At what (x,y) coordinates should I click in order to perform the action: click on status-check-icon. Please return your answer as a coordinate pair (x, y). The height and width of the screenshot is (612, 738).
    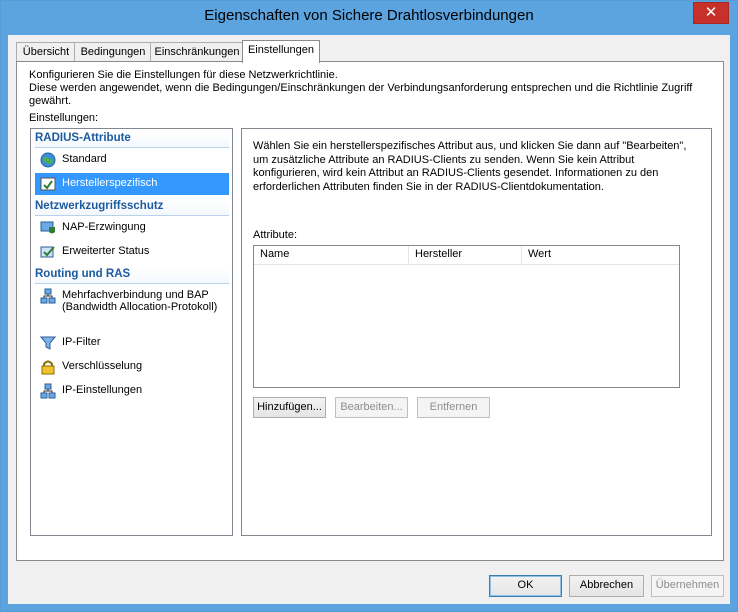
    Looking at the image, I should click on (47, 252).